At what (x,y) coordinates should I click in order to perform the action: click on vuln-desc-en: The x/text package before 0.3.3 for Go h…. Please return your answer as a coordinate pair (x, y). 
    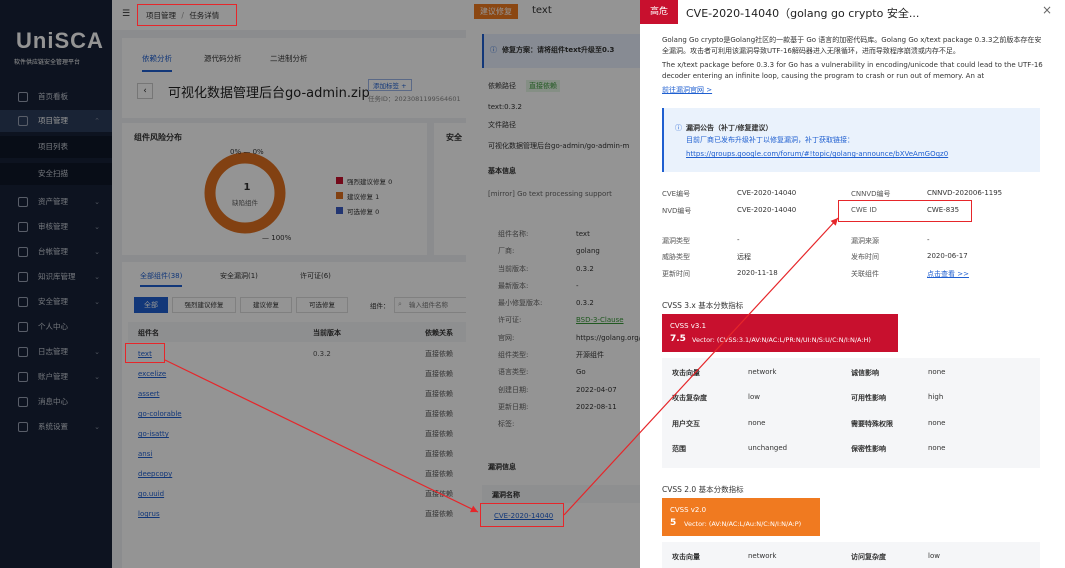
    Looking at the image, I should click on (852, 70).